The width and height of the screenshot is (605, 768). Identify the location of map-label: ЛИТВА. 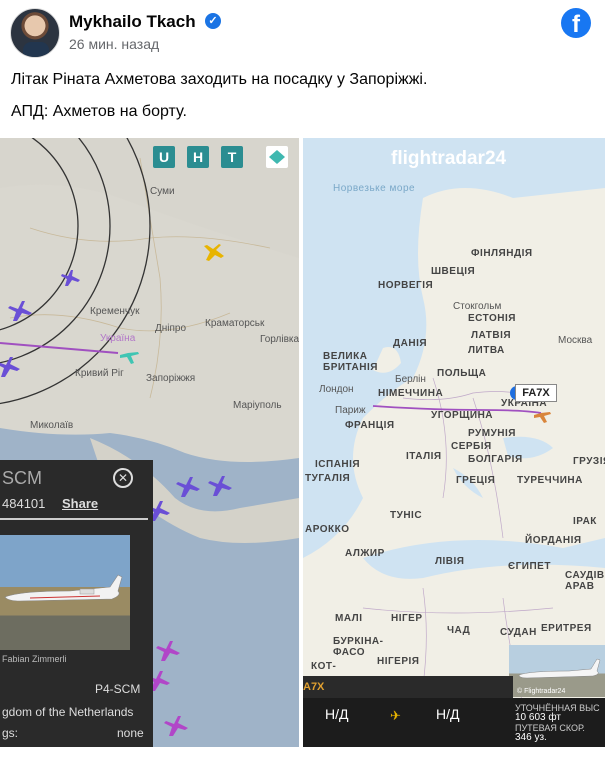
(486, 350).